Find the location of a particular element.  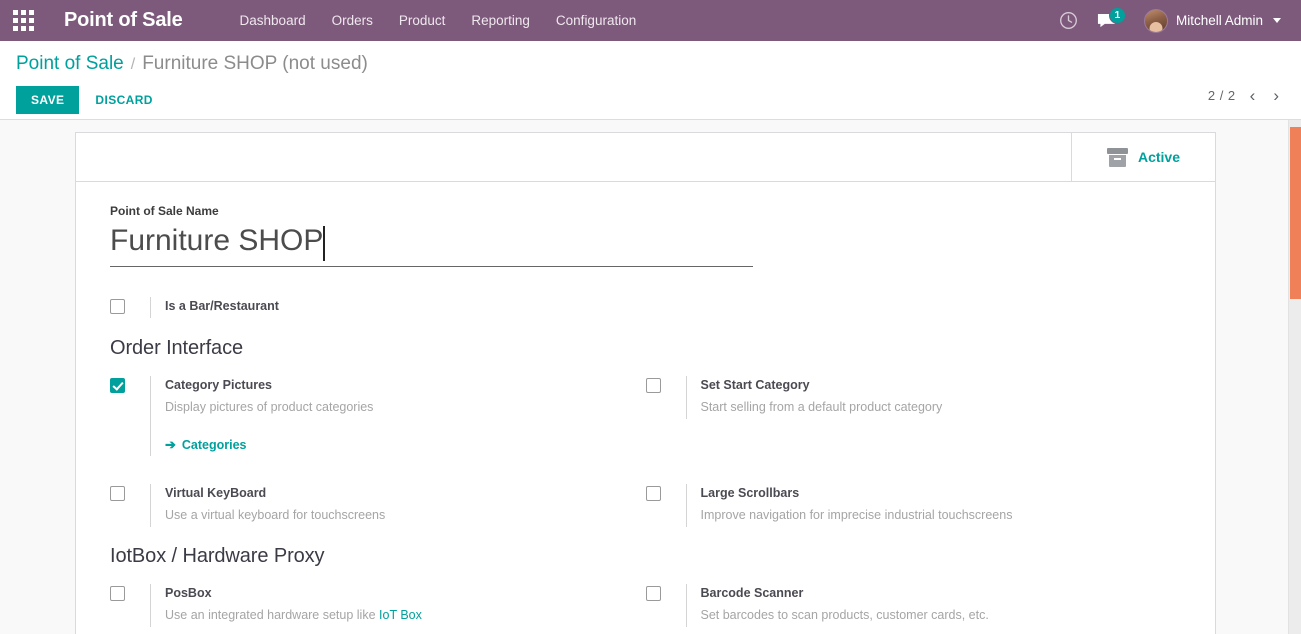

messaging-menu-button: 1 is located at coordinates (1108, 21).